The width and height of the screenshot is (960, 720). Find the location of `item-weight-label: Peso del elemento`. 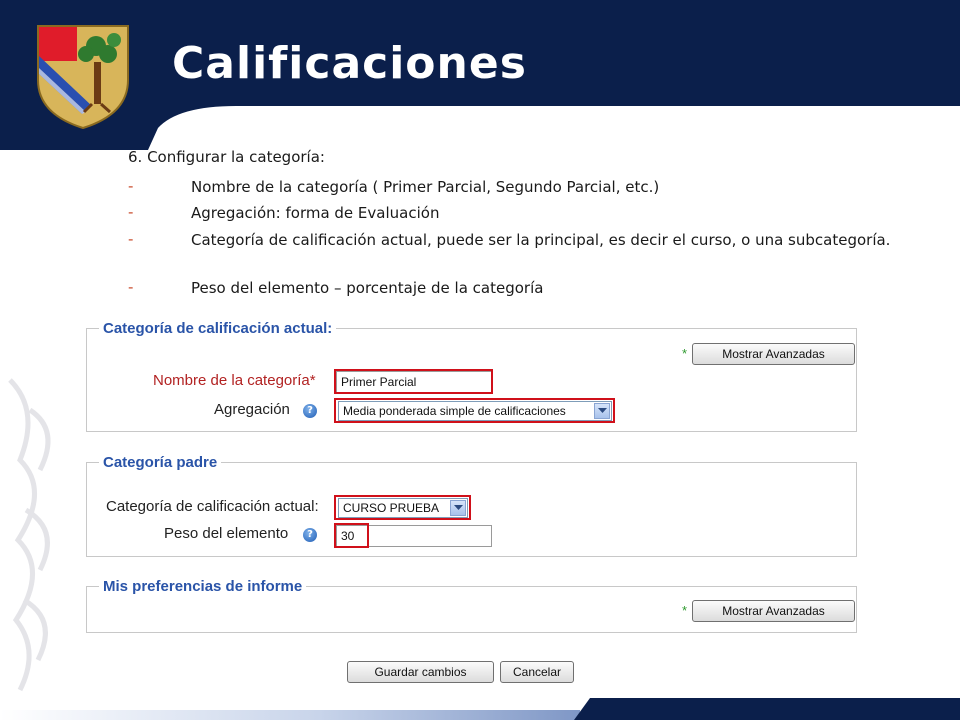

item-weight-label: Peso del elemento is located at coordinates (226, 533).